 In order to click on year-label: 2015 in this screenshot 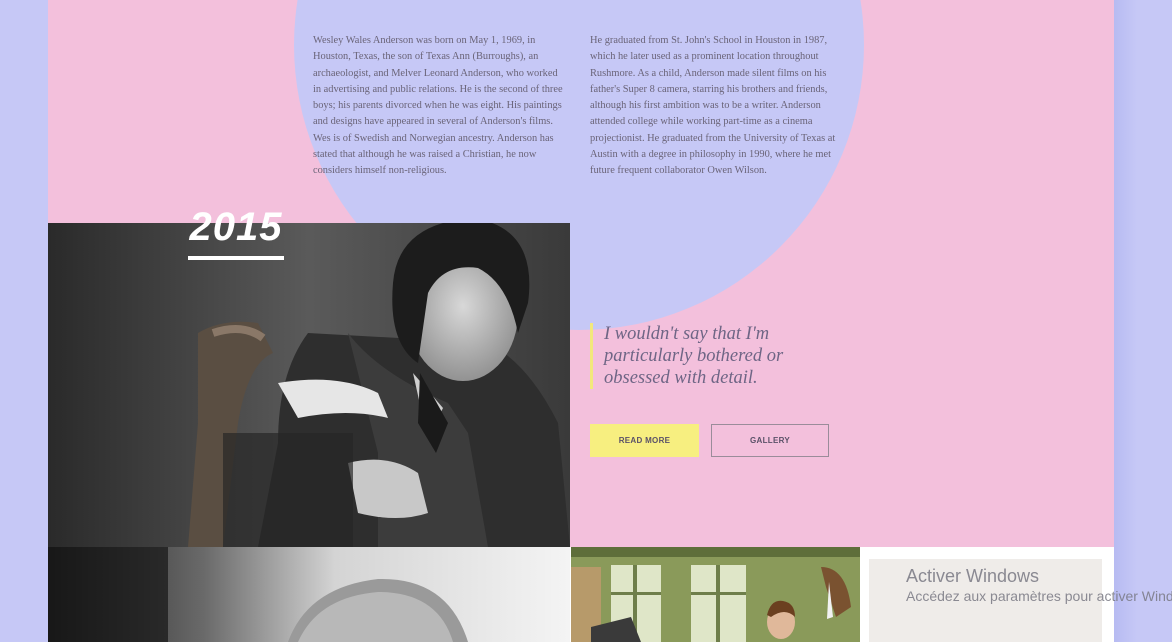, I will do `click(236, 227)`.